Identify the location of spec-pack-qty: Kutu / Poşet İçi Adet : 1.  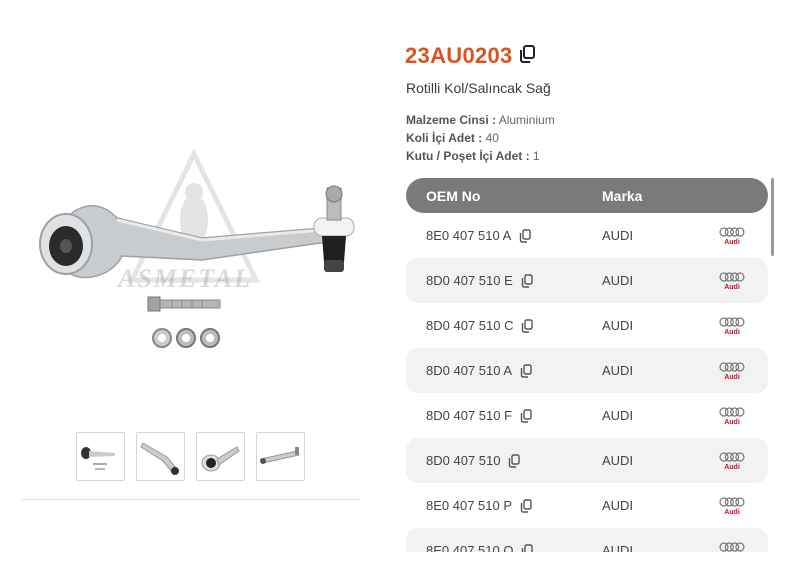
(480, 156).